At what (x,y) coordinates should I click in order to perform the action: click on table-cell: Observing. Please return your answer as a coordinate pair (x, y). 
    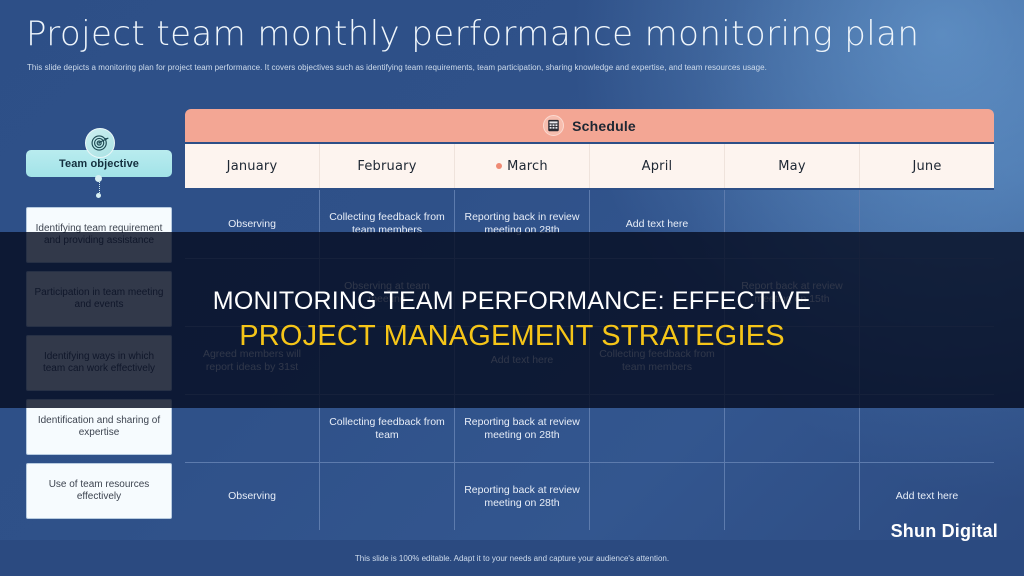
    Looking at the image, I should click on (252, 496).